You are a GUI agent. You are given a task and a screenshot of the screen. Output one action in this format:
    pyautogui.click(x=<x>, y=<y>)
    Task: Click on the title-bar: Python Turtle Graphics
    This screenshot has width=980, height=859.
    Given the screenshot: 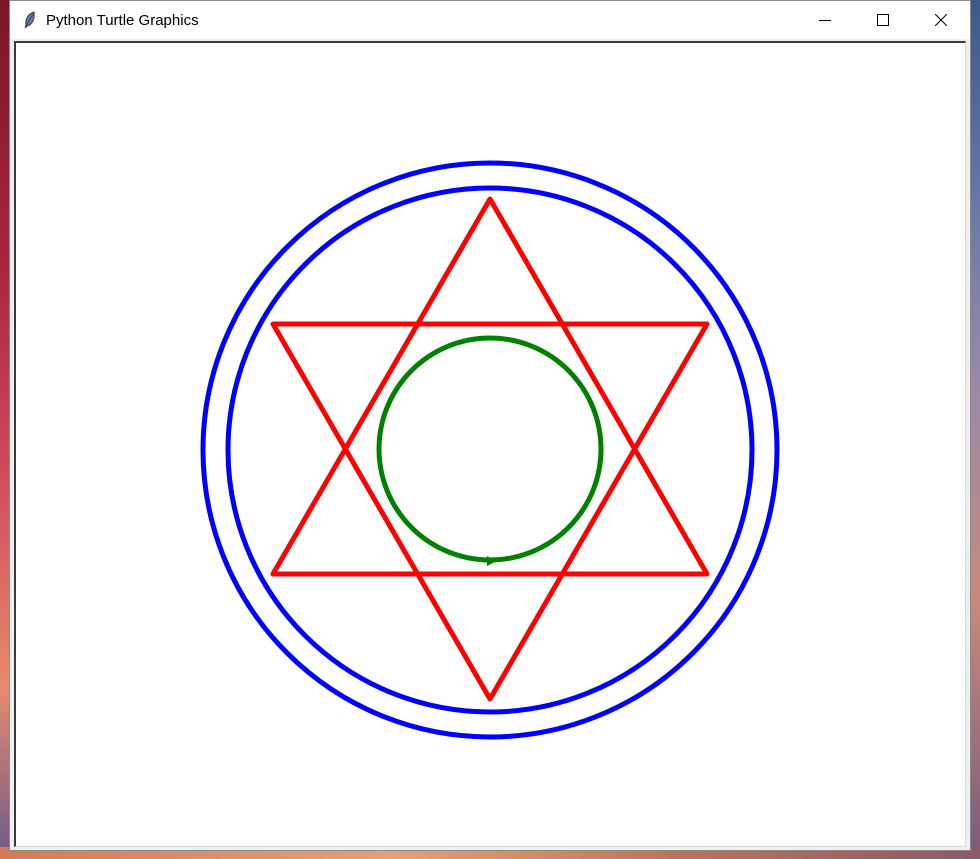 What is the action you would take?
    pyautogui.click(x=490, y=20)
    